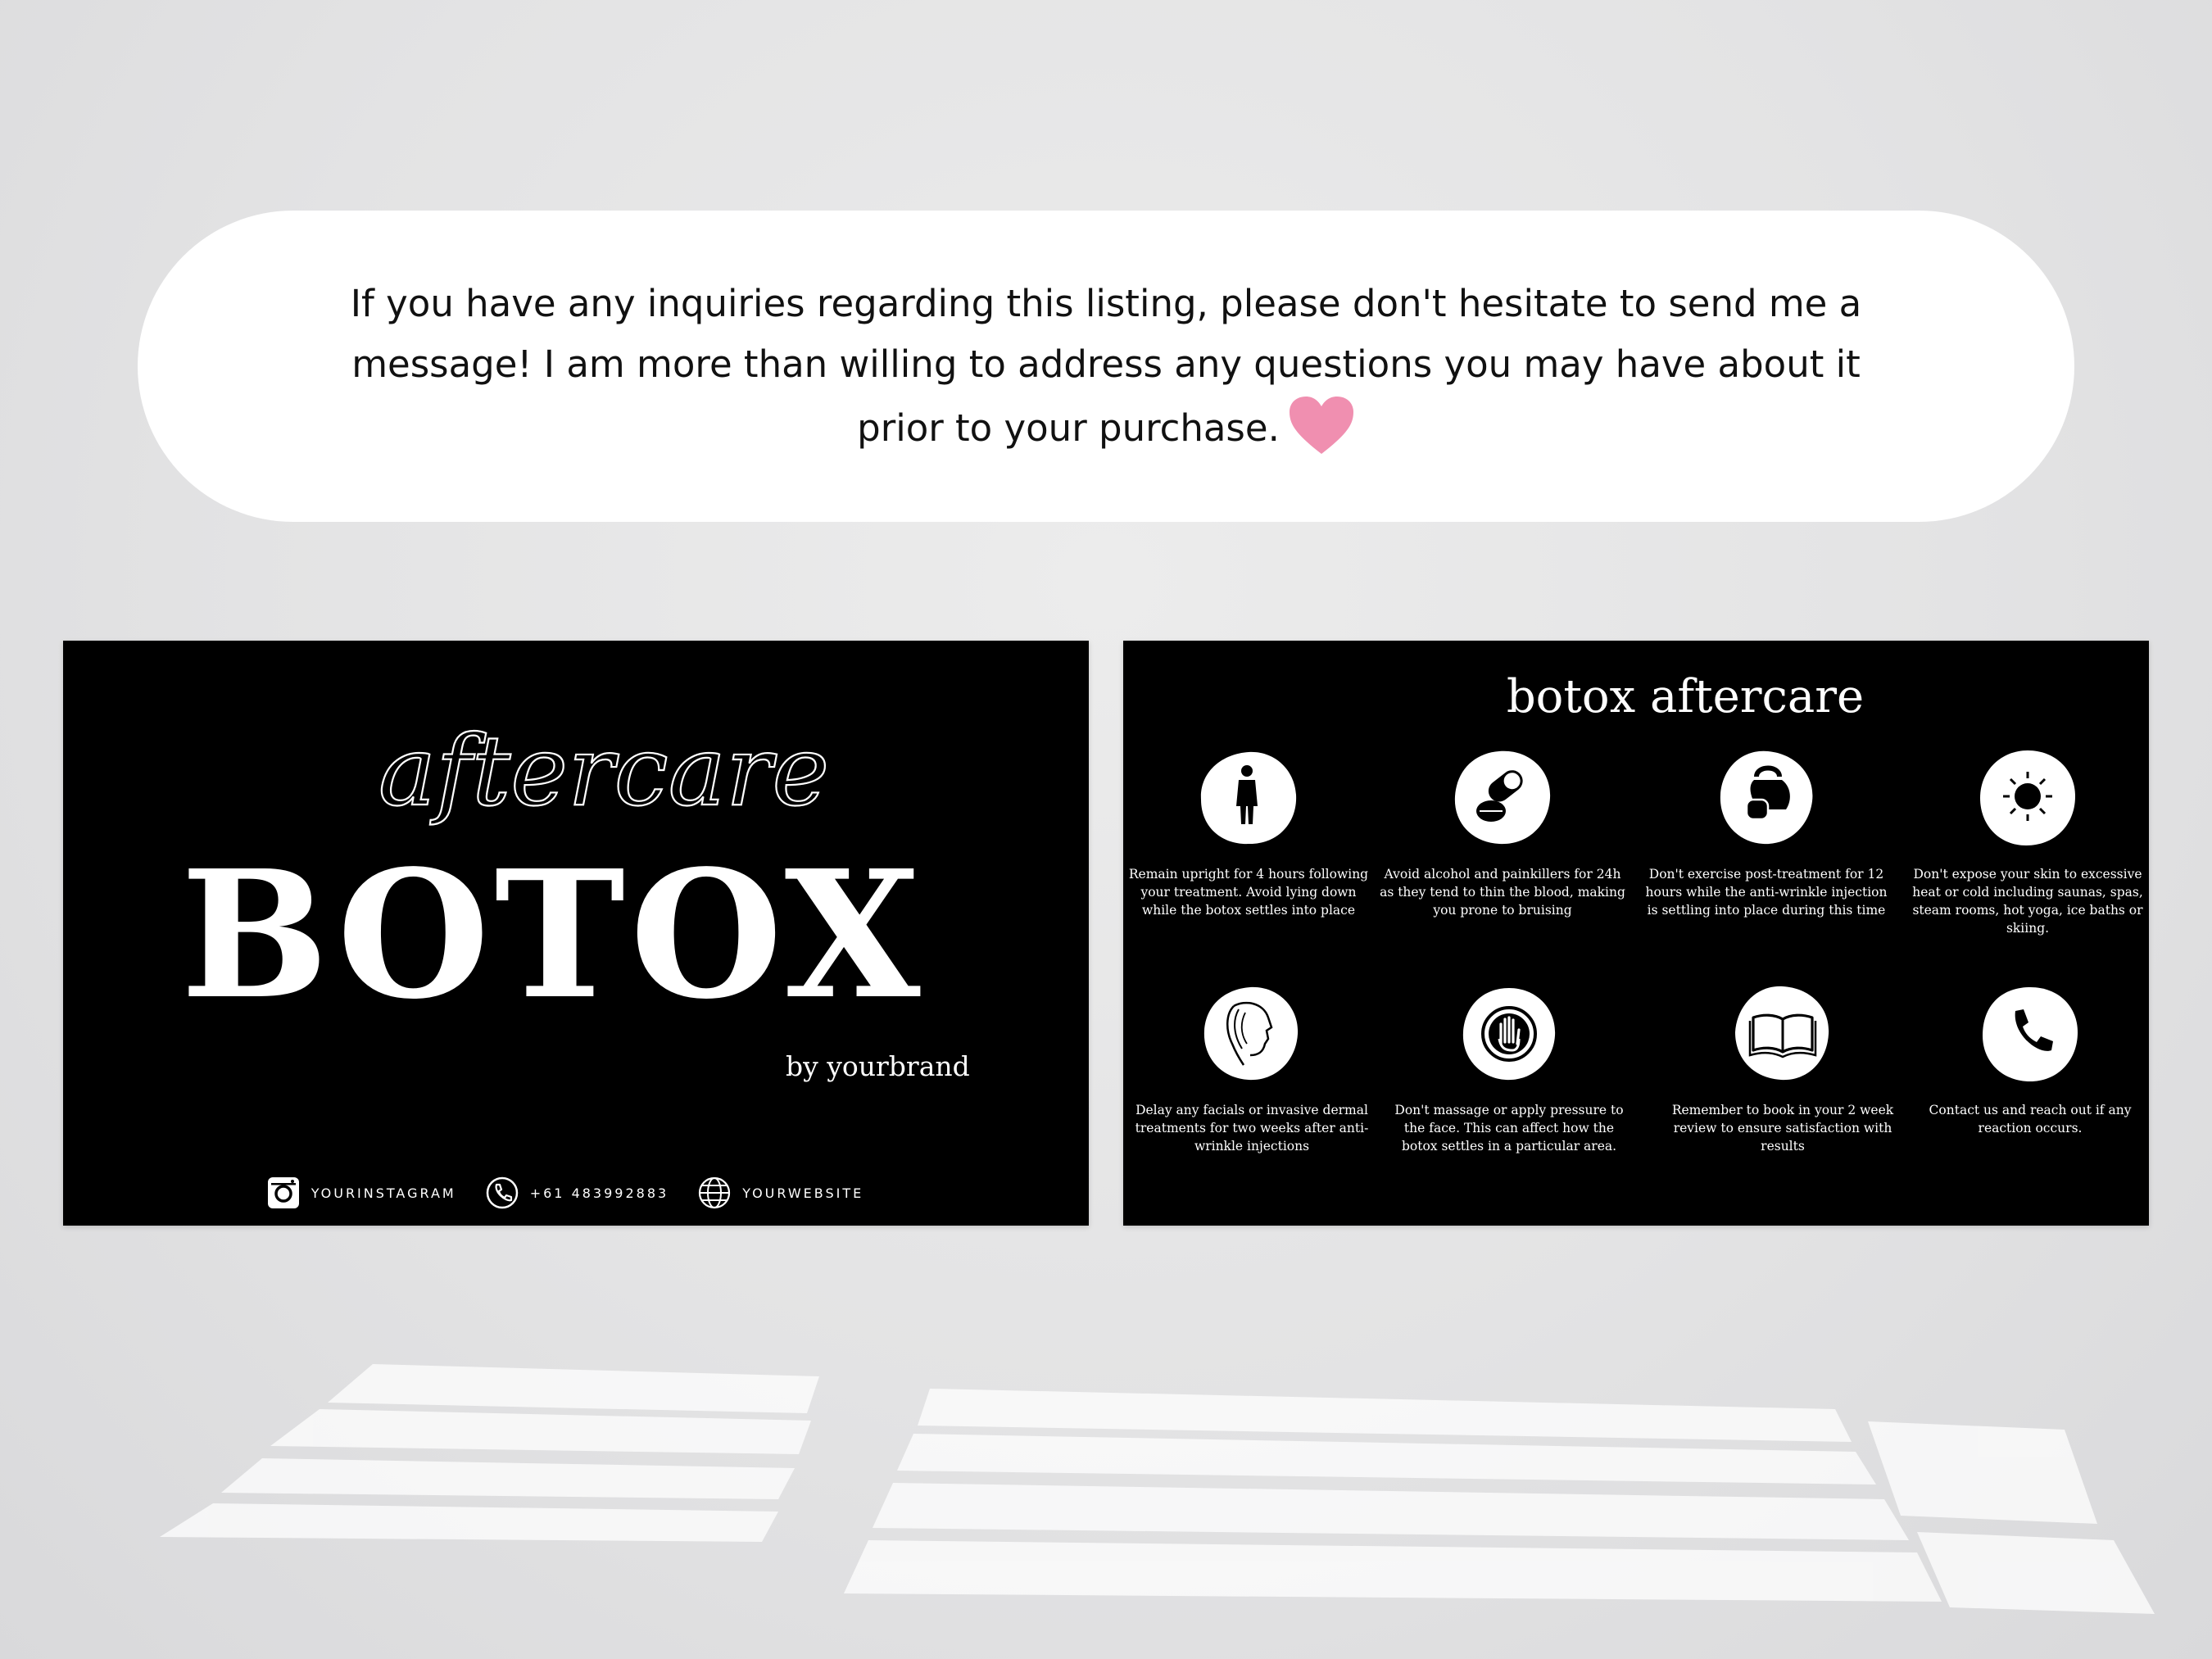 The width and height of the screenshot is (2212, 1659). I want to click on aftercare-script: aftercare, so click(604, 775).